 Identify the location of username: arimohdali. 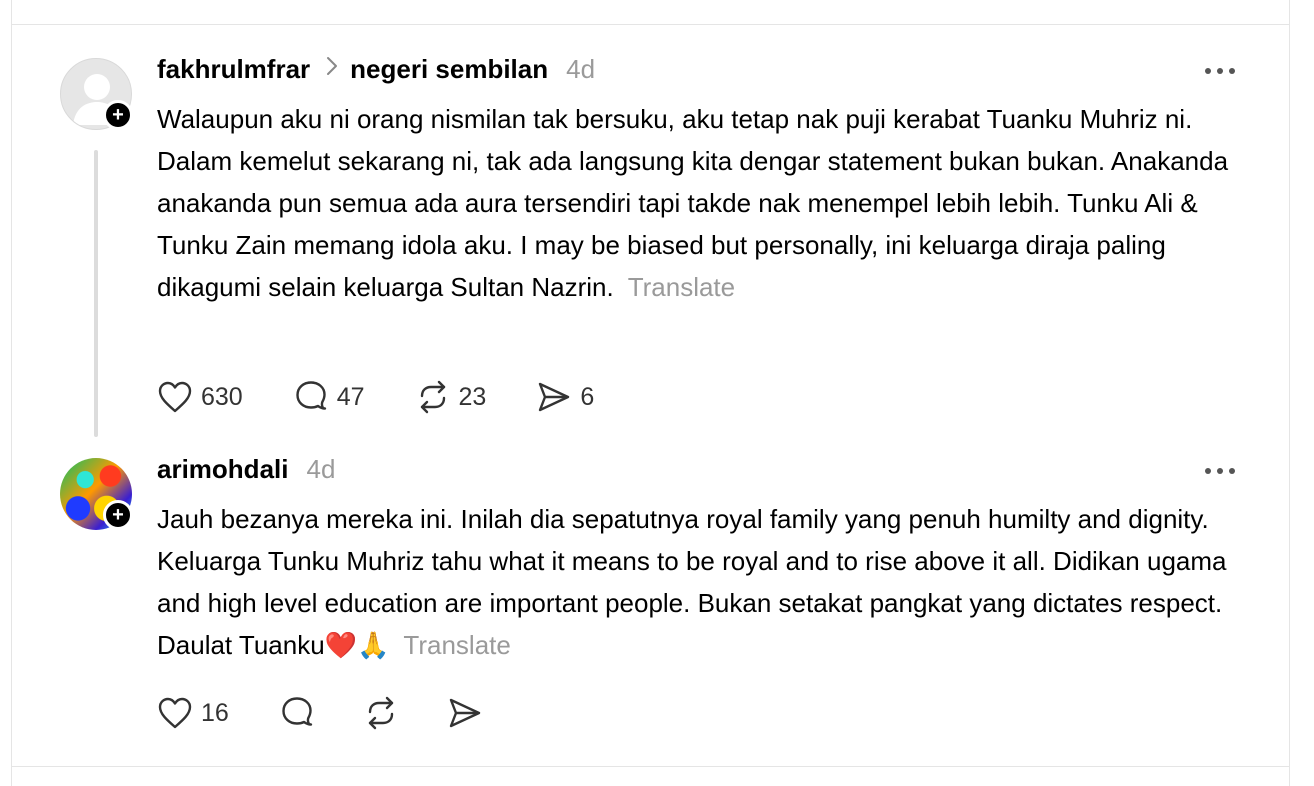
(222, 469).